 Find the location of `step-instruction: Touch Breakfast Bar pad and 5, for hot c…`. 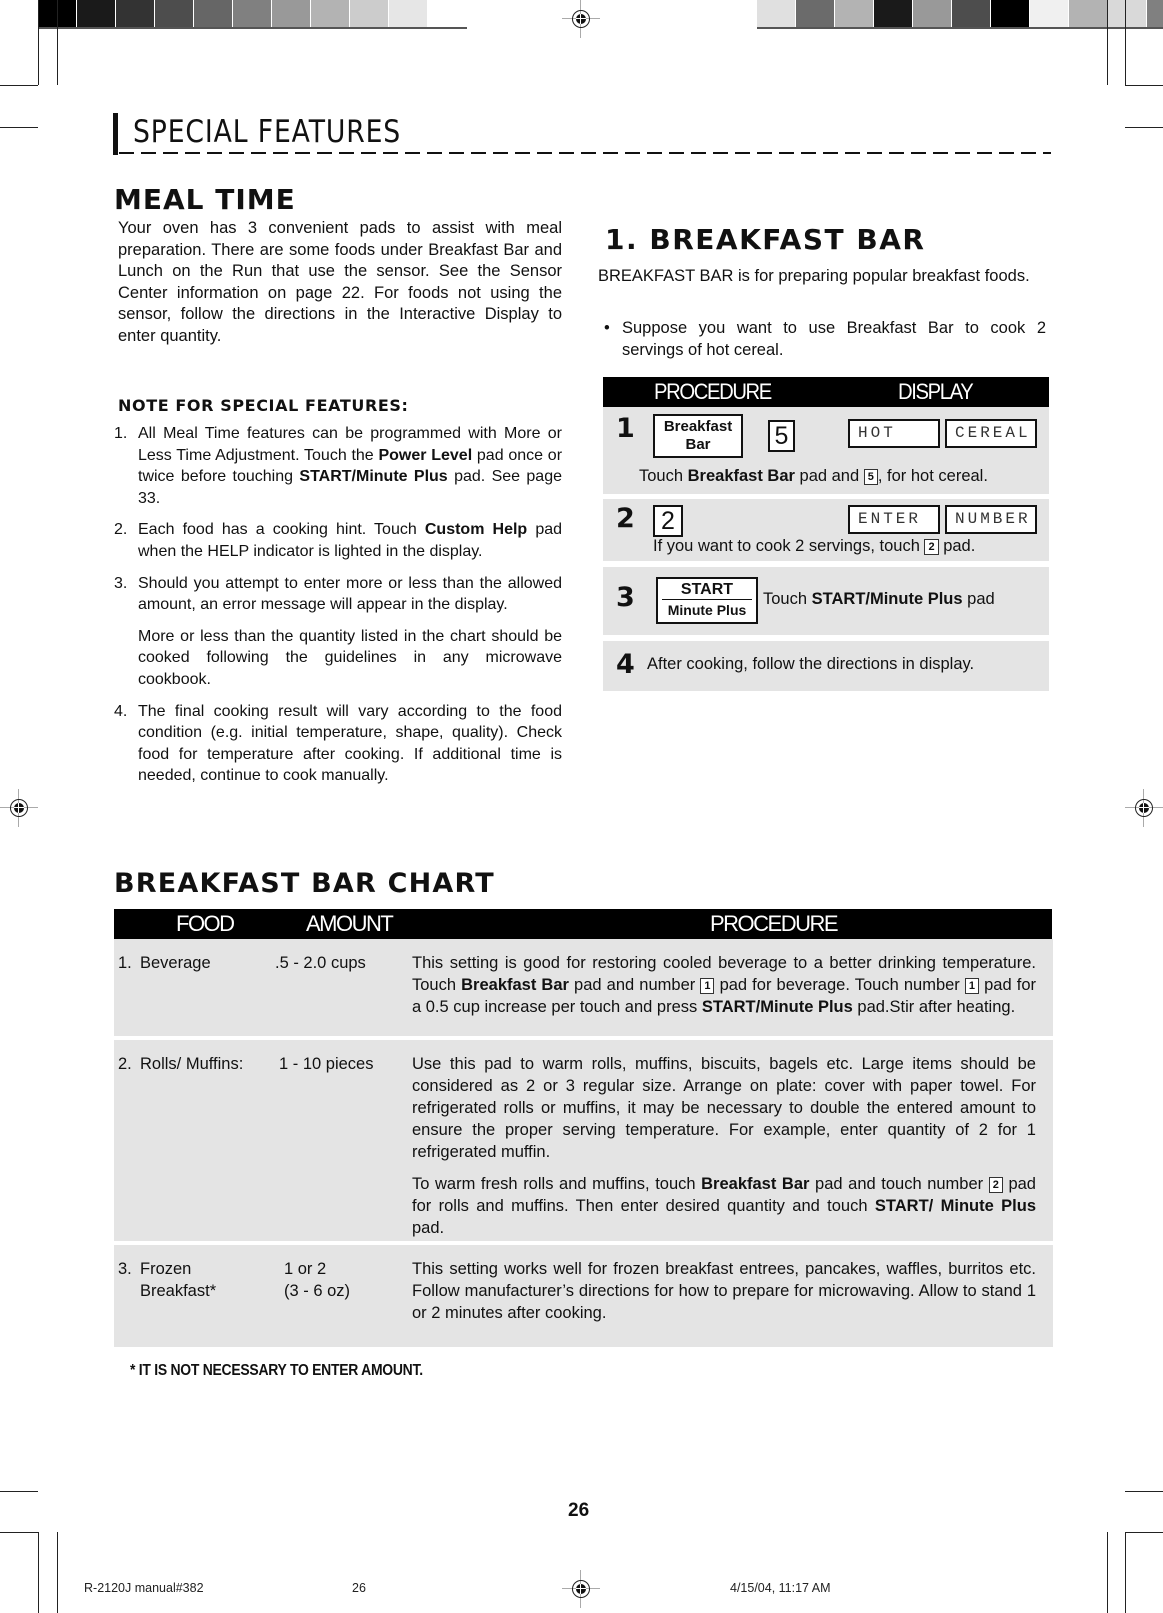

step-instruction: Touch Breakfast Bar pad and 5, for hot c… is located at coordinates (813, 476).